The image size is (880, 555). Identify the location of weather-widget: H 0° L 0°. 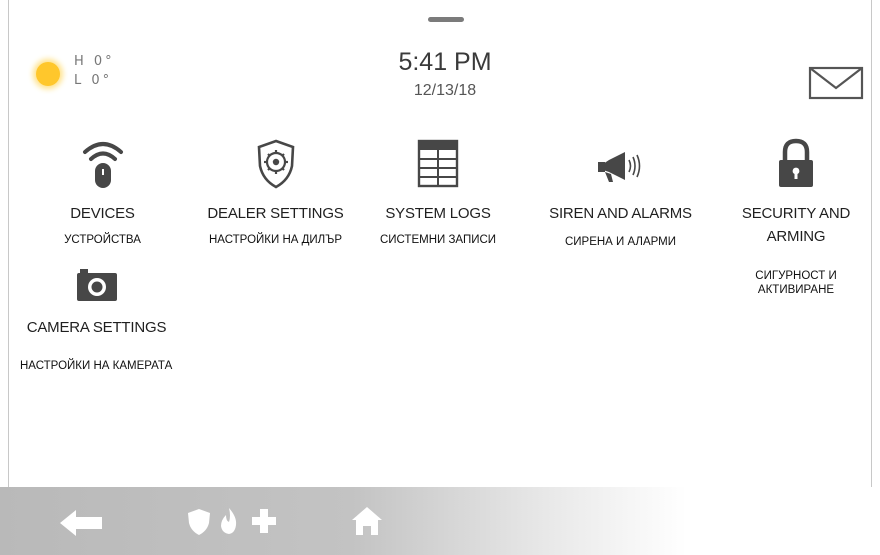
(105, 74).